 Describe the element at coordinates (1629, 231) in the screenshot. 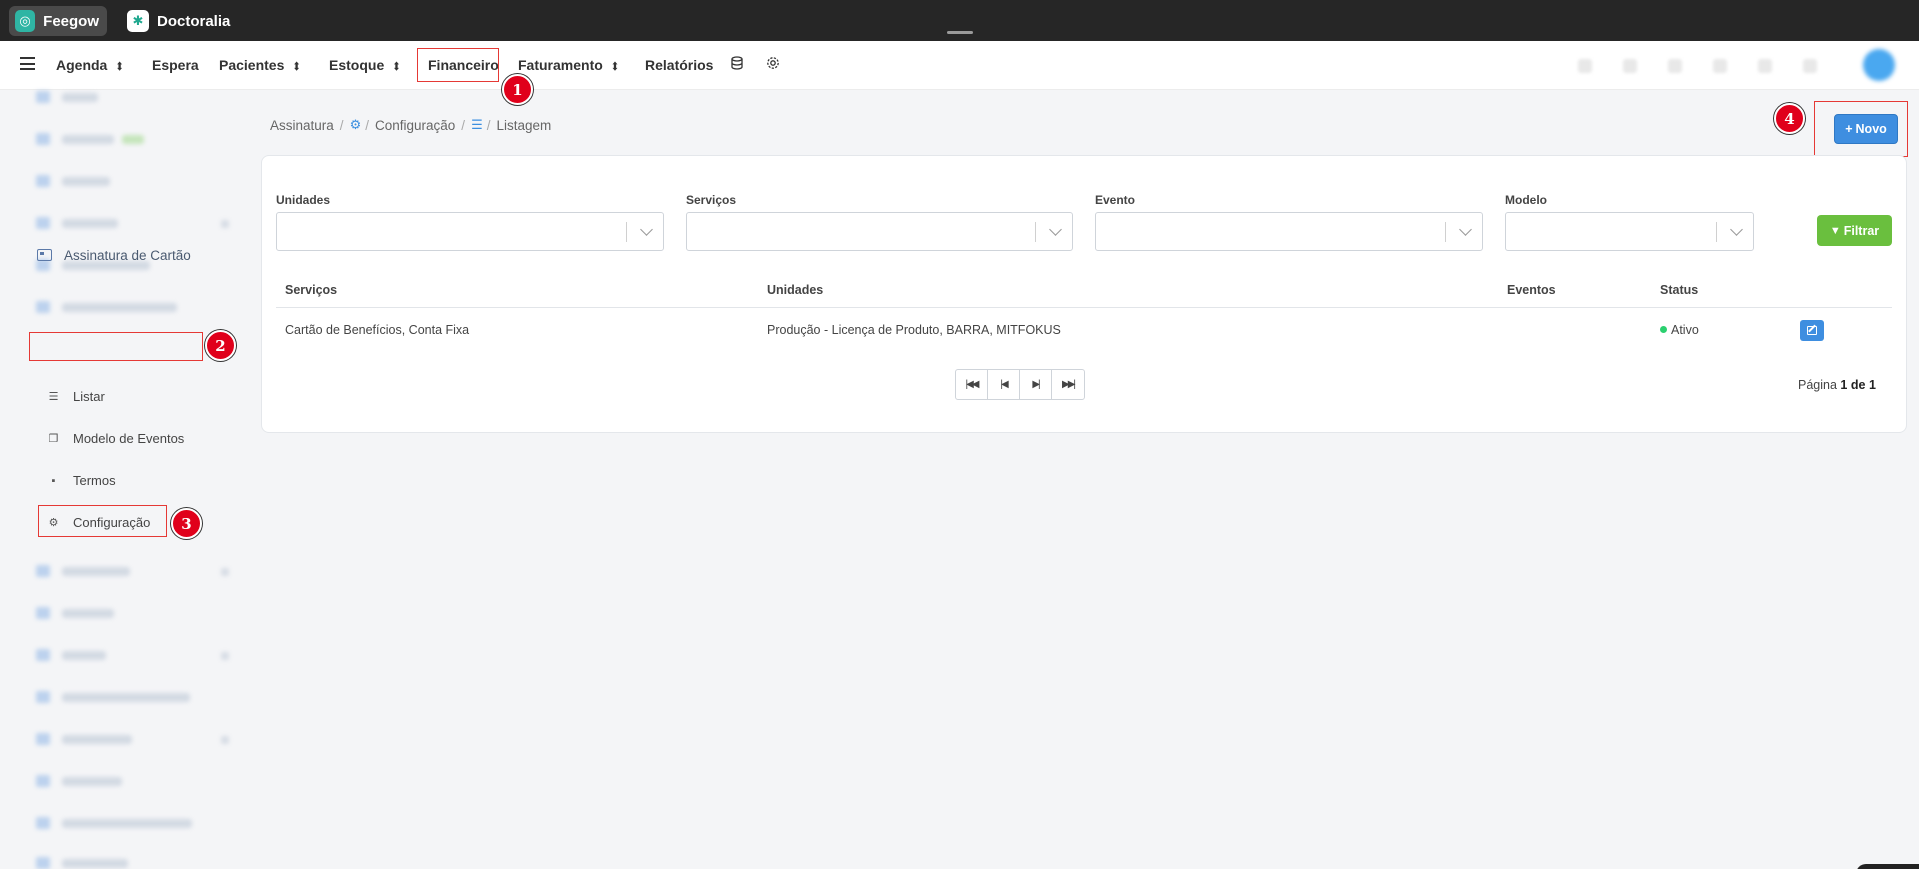

I see `modelo-select` at that location.